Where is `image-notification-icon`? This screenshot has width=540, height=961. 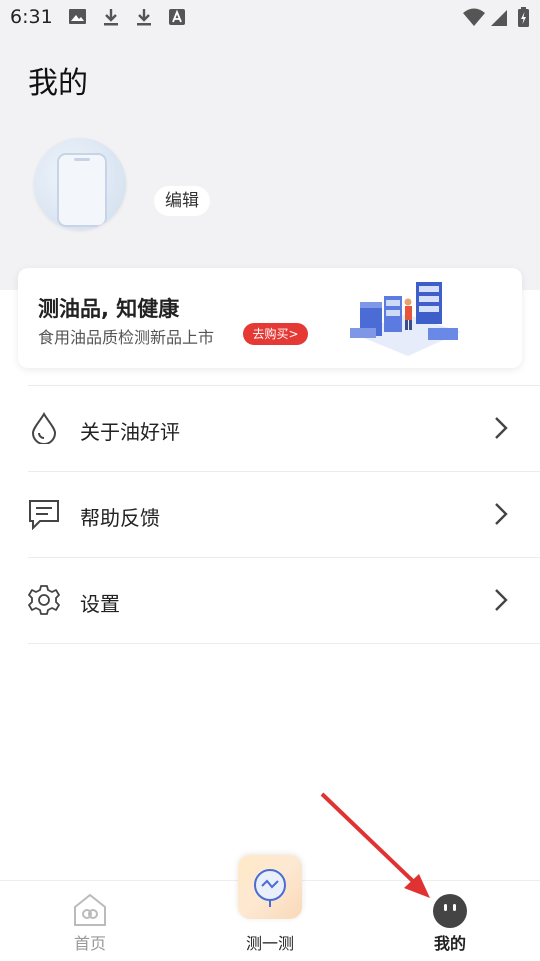 image-notification-icon is located at coordinates (77, 16).